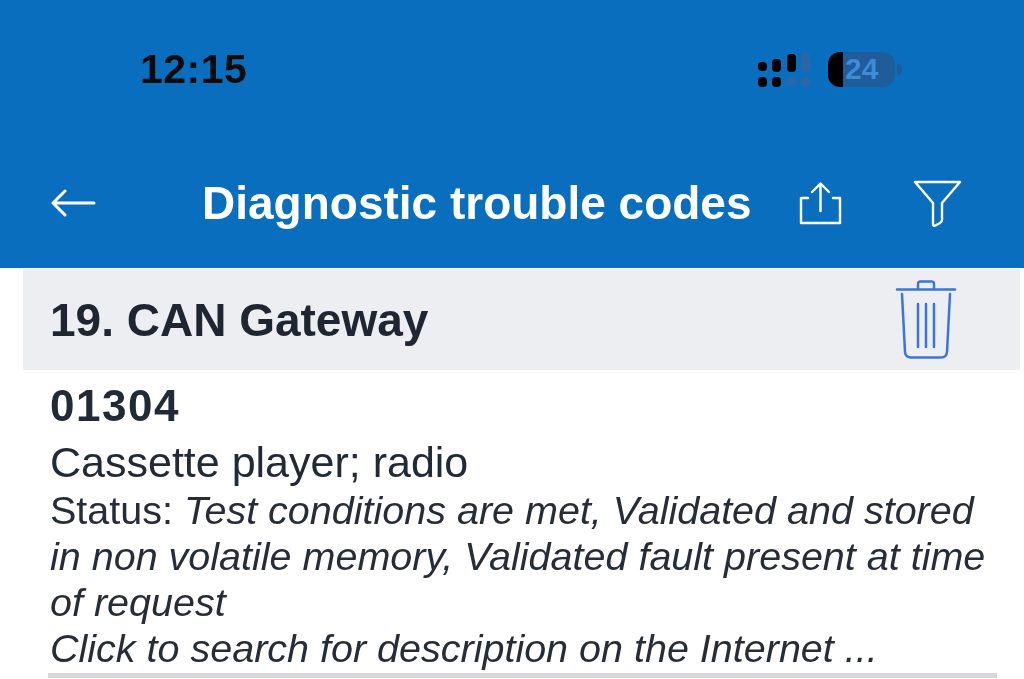 Image resolution: width=1024 pixels, height=679 pixels. What do you see at coordinates (820, 203) in the screenshot?
I see `share-icon` at bounding box center [820, 203].